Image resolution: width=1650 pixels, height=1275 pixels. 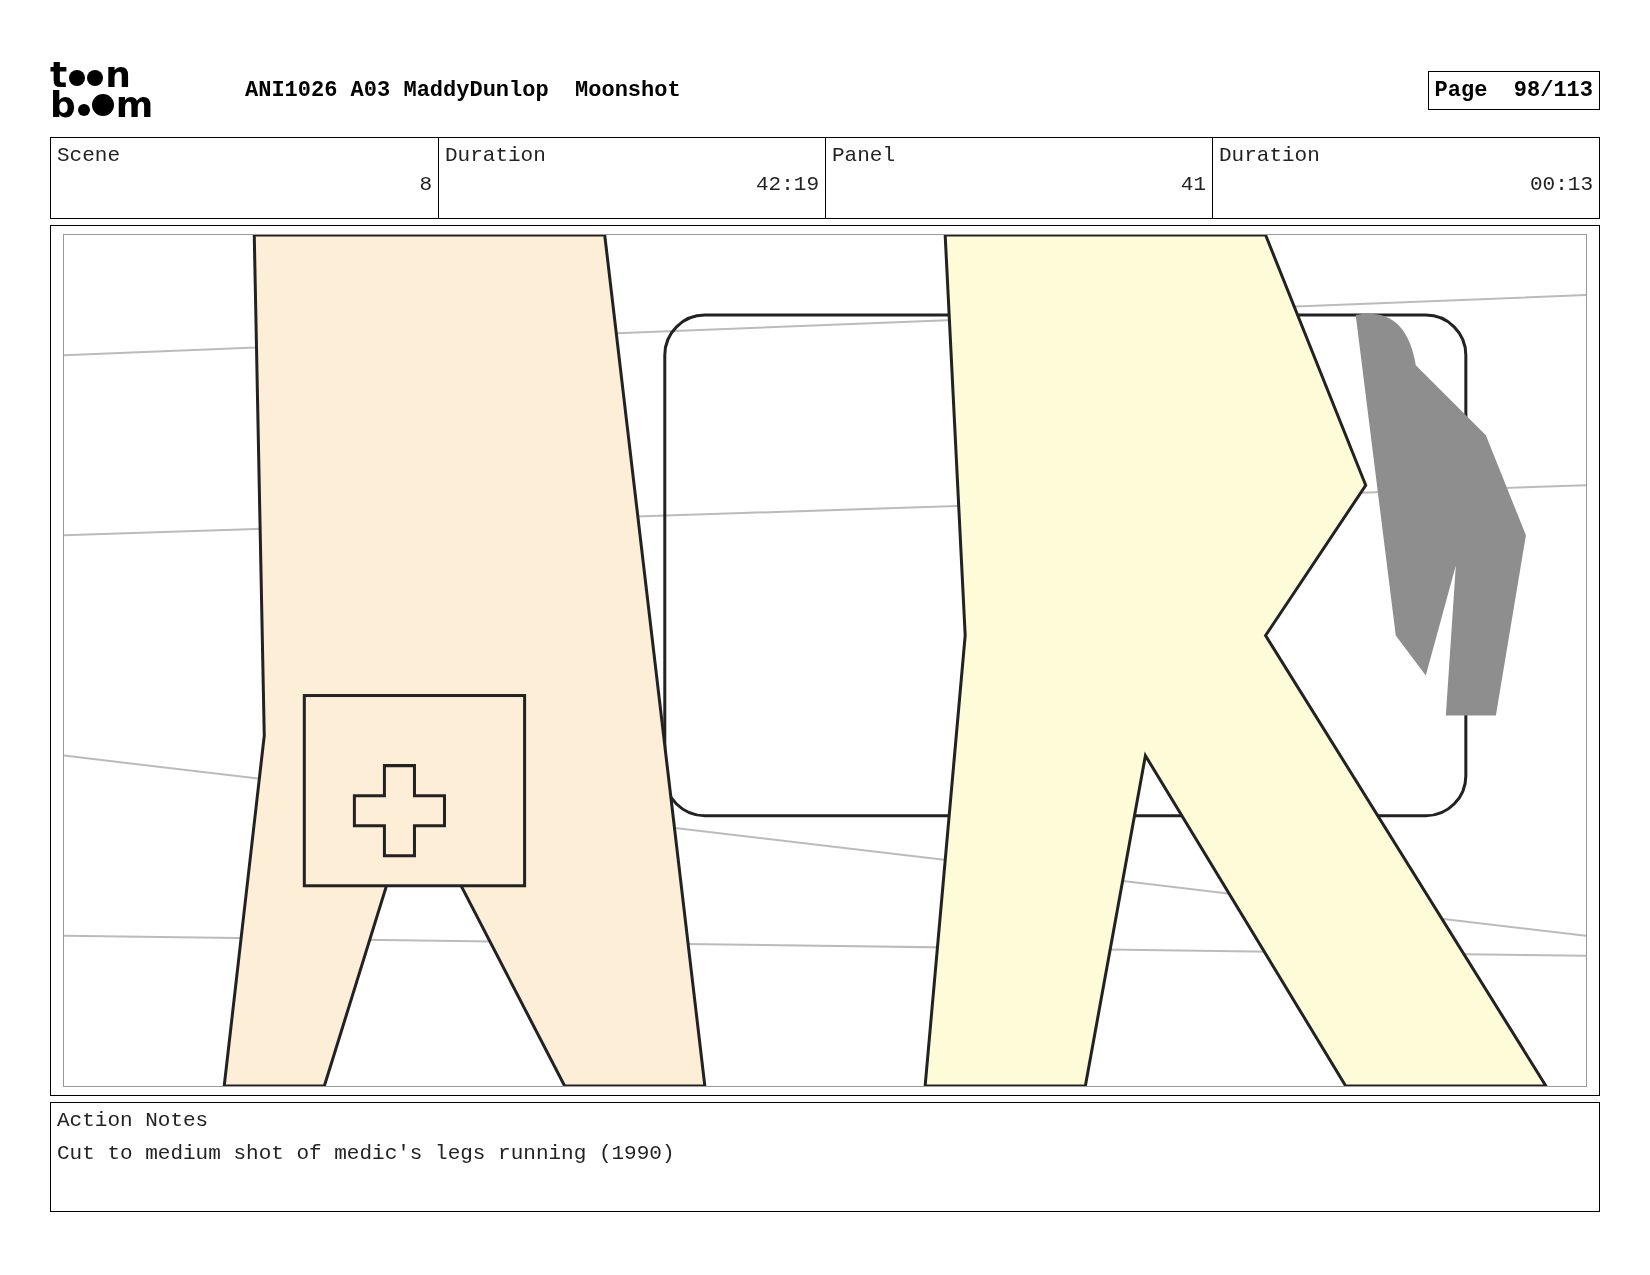 I want to click on field-label: Panel, so click(x=864, y=155).